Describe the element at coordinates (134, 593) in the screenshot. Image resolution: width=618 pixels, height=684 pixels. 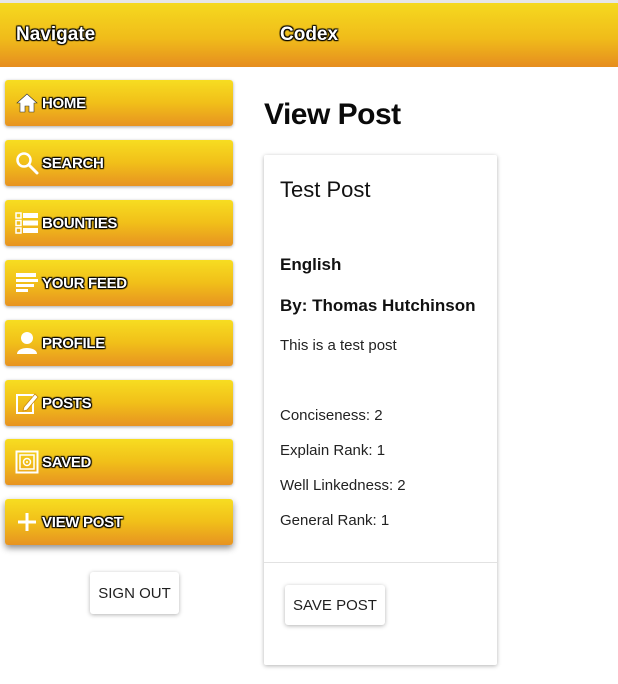
I see `sign-out-button: SIGN OUT` at that location.